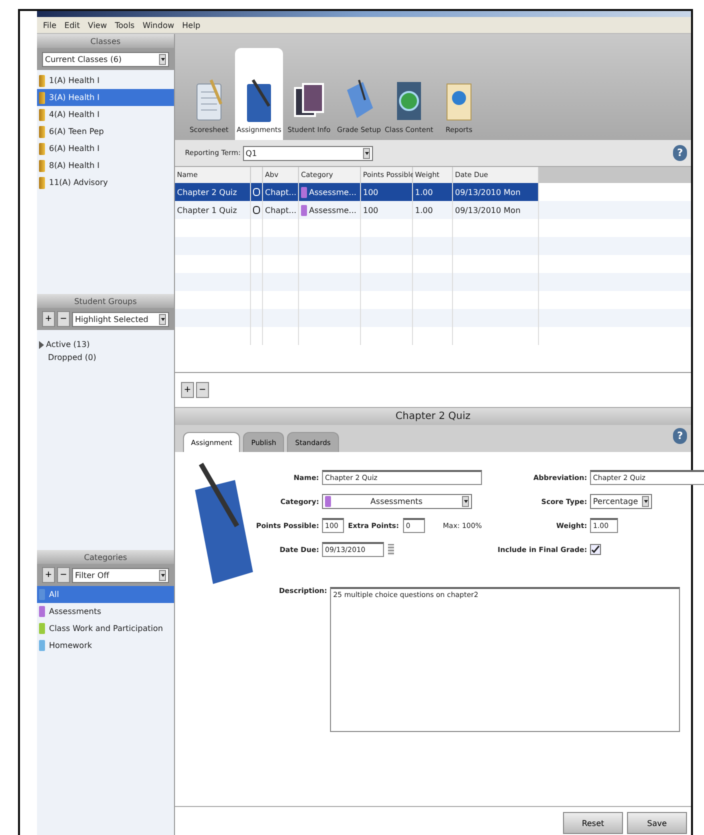 The height and width of the screenshot is (835, 704). Describe the element at coordinates (105, 594) in the screenshot. I see `category-item: All` at that location.